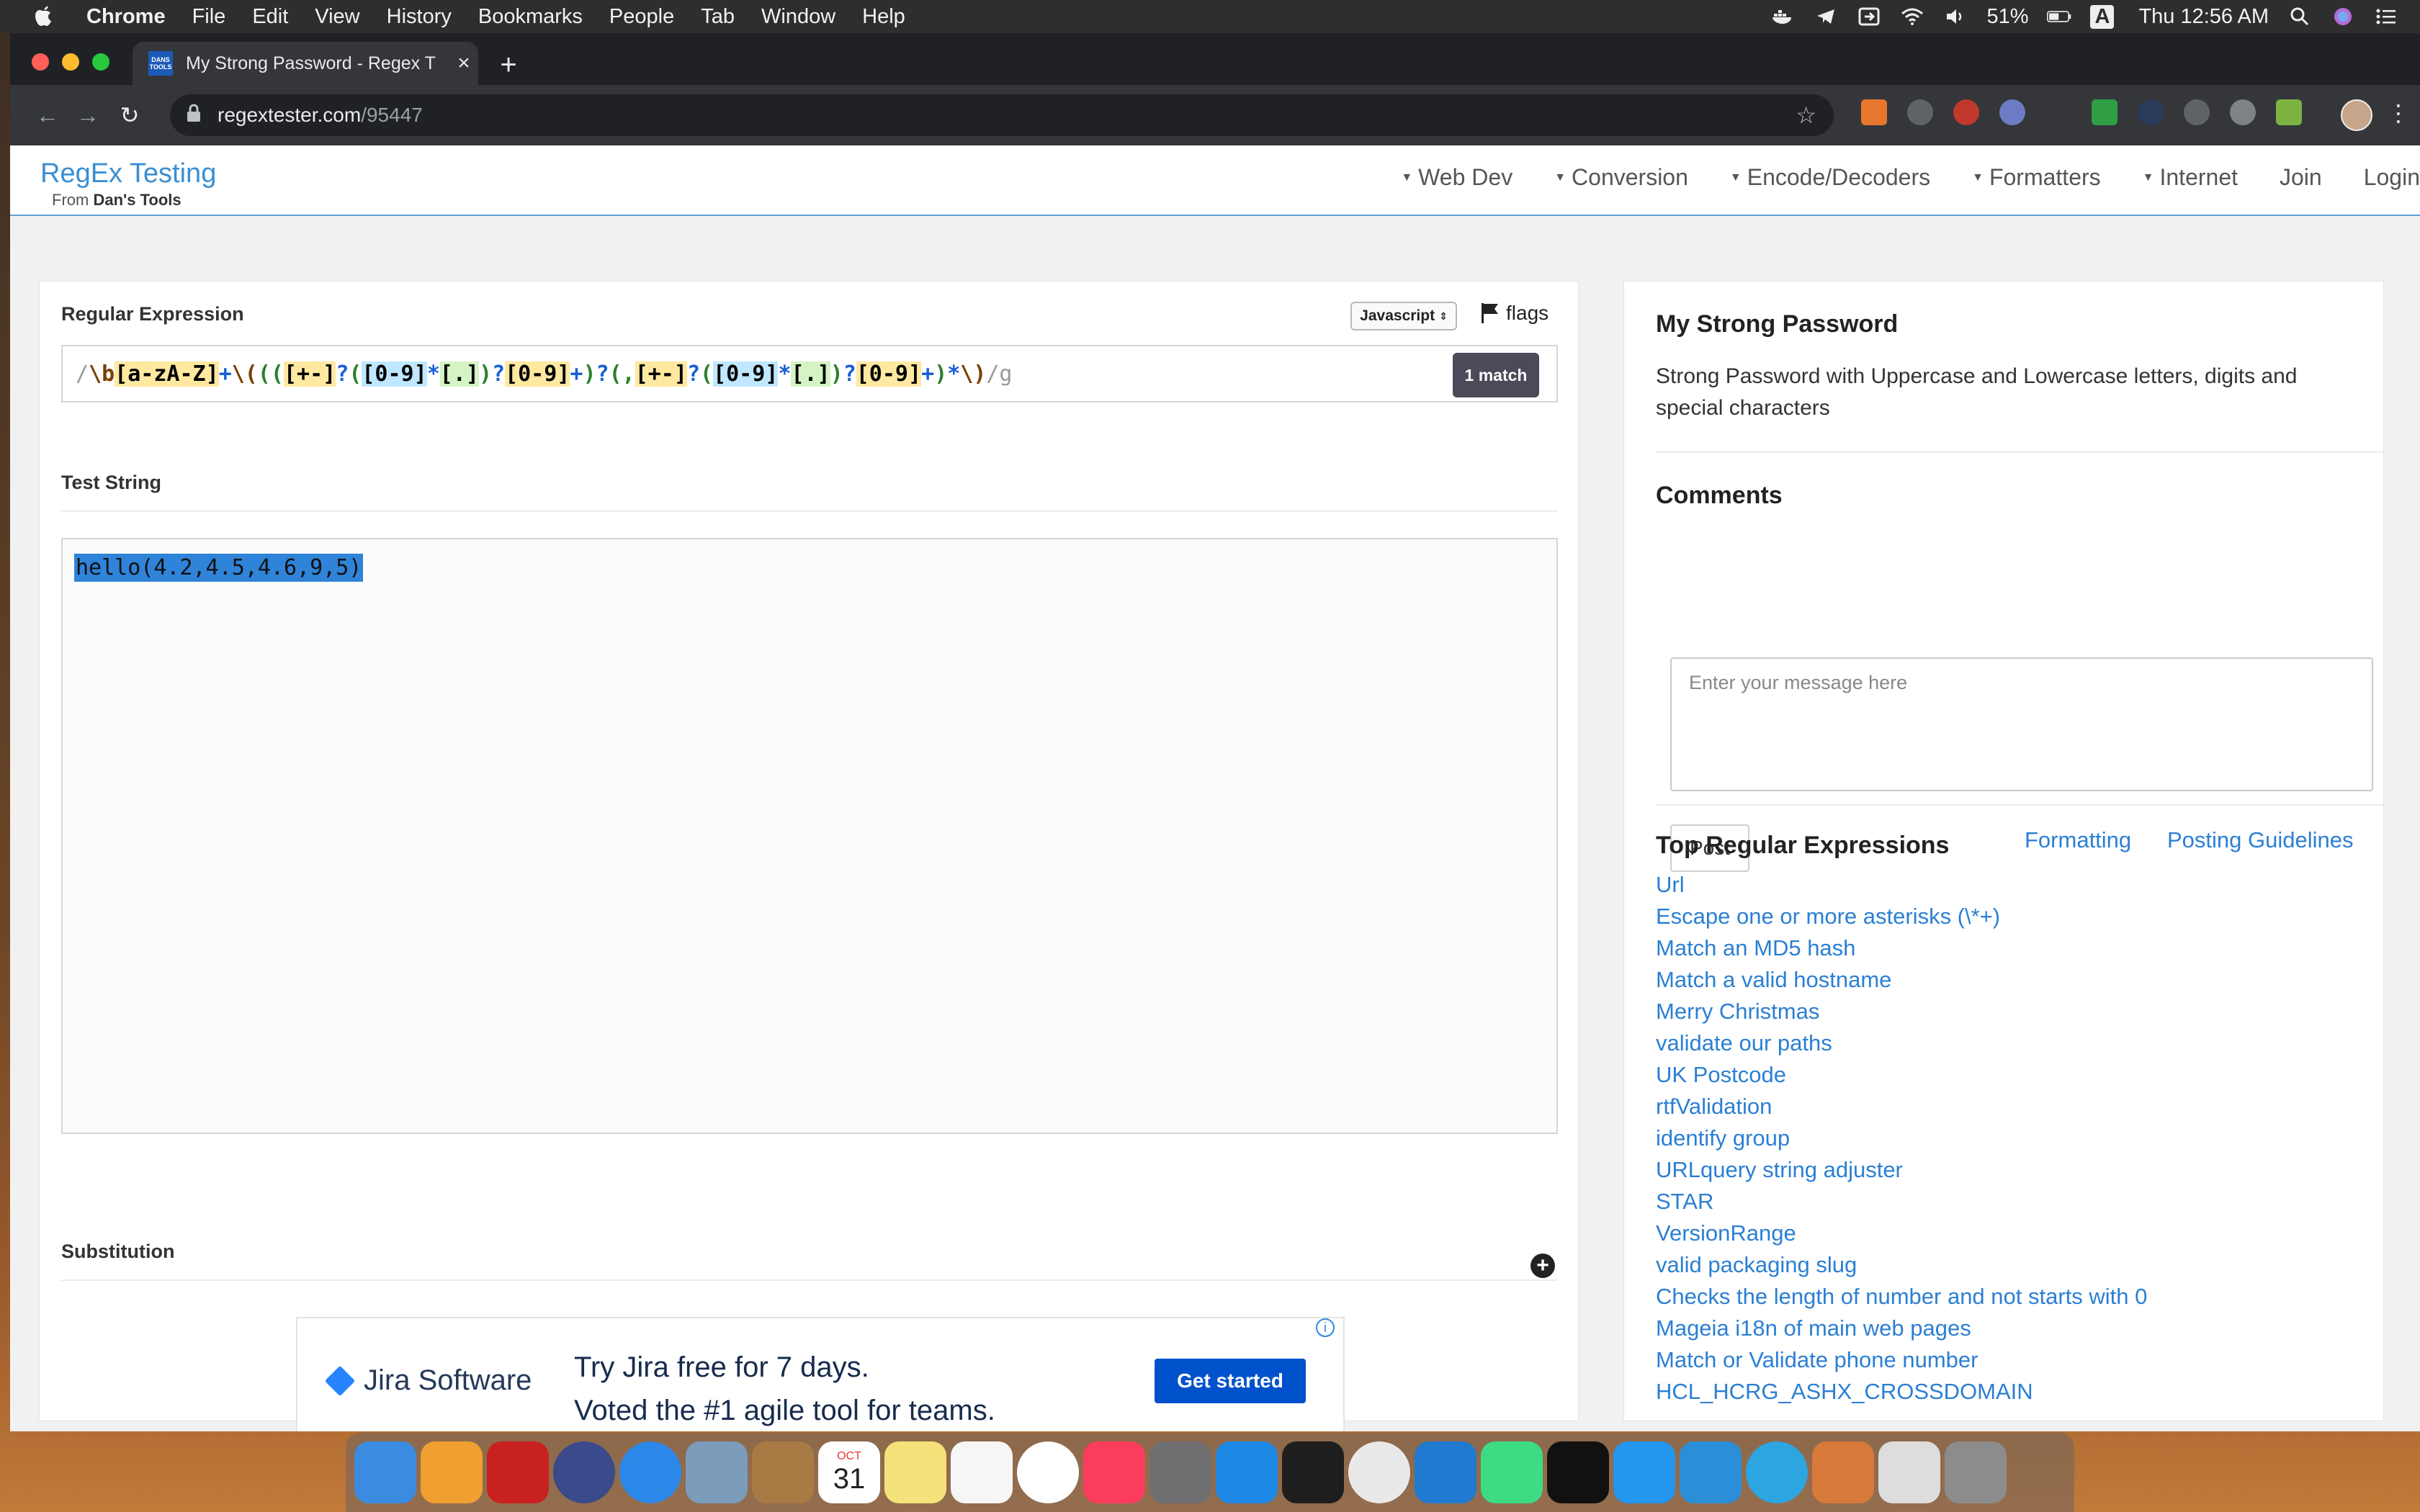 The image size is (2420, 1512). What do you see at coordinates (1313, 1472) in the screenshot?
I see `terminal-icon` at bounding box center [1313, 1472].